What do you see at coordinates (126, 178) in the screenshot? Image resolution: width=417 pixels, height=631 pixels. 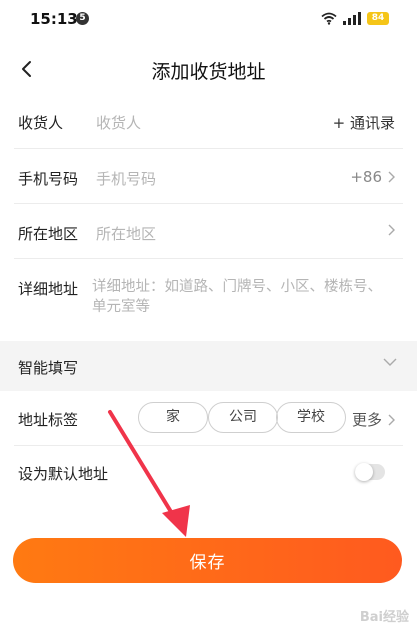 I see `phone-input: 手机号码` at bounding box center [126, 178].